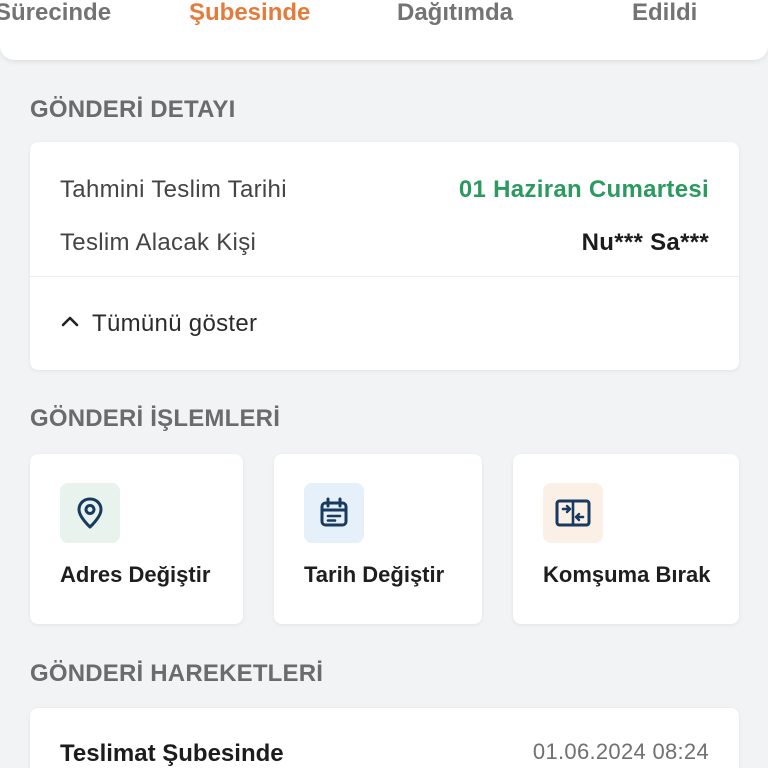 The height and width of the screenshot is (768, 768). I want to click on chevron-up-icon, so click(70, 324).